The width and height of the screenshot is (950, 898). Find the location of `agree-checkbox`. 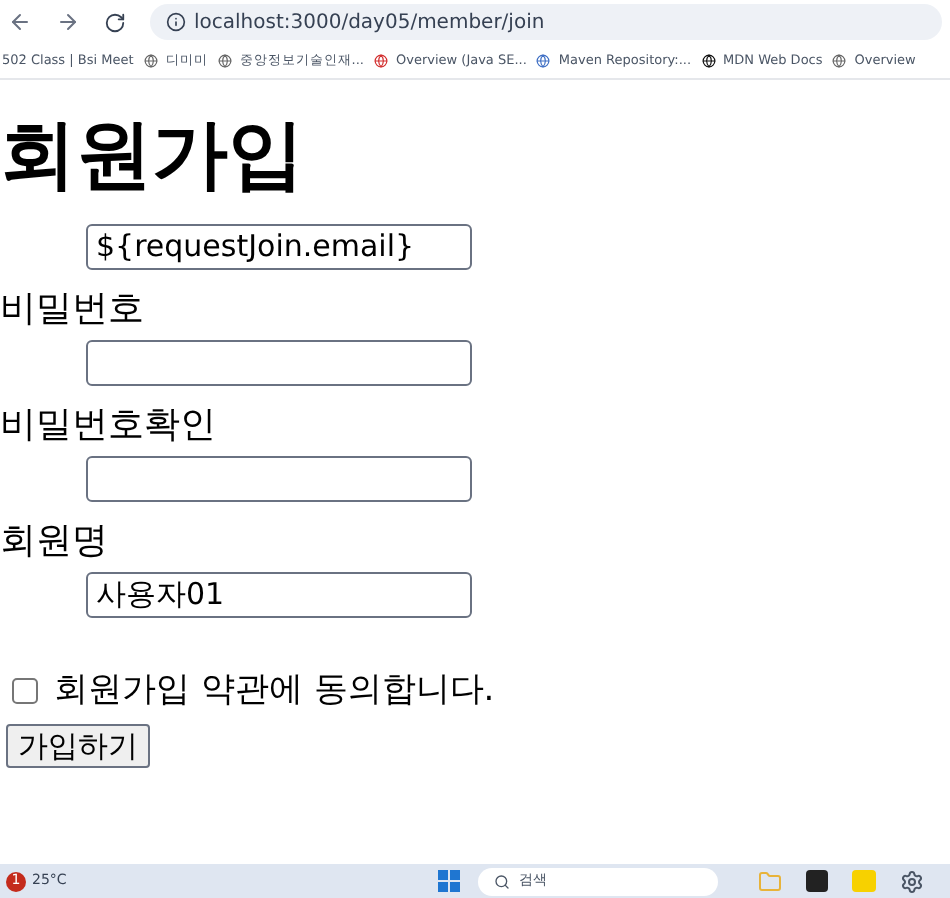

agree-checkbox is located at coordinates (25, 690).